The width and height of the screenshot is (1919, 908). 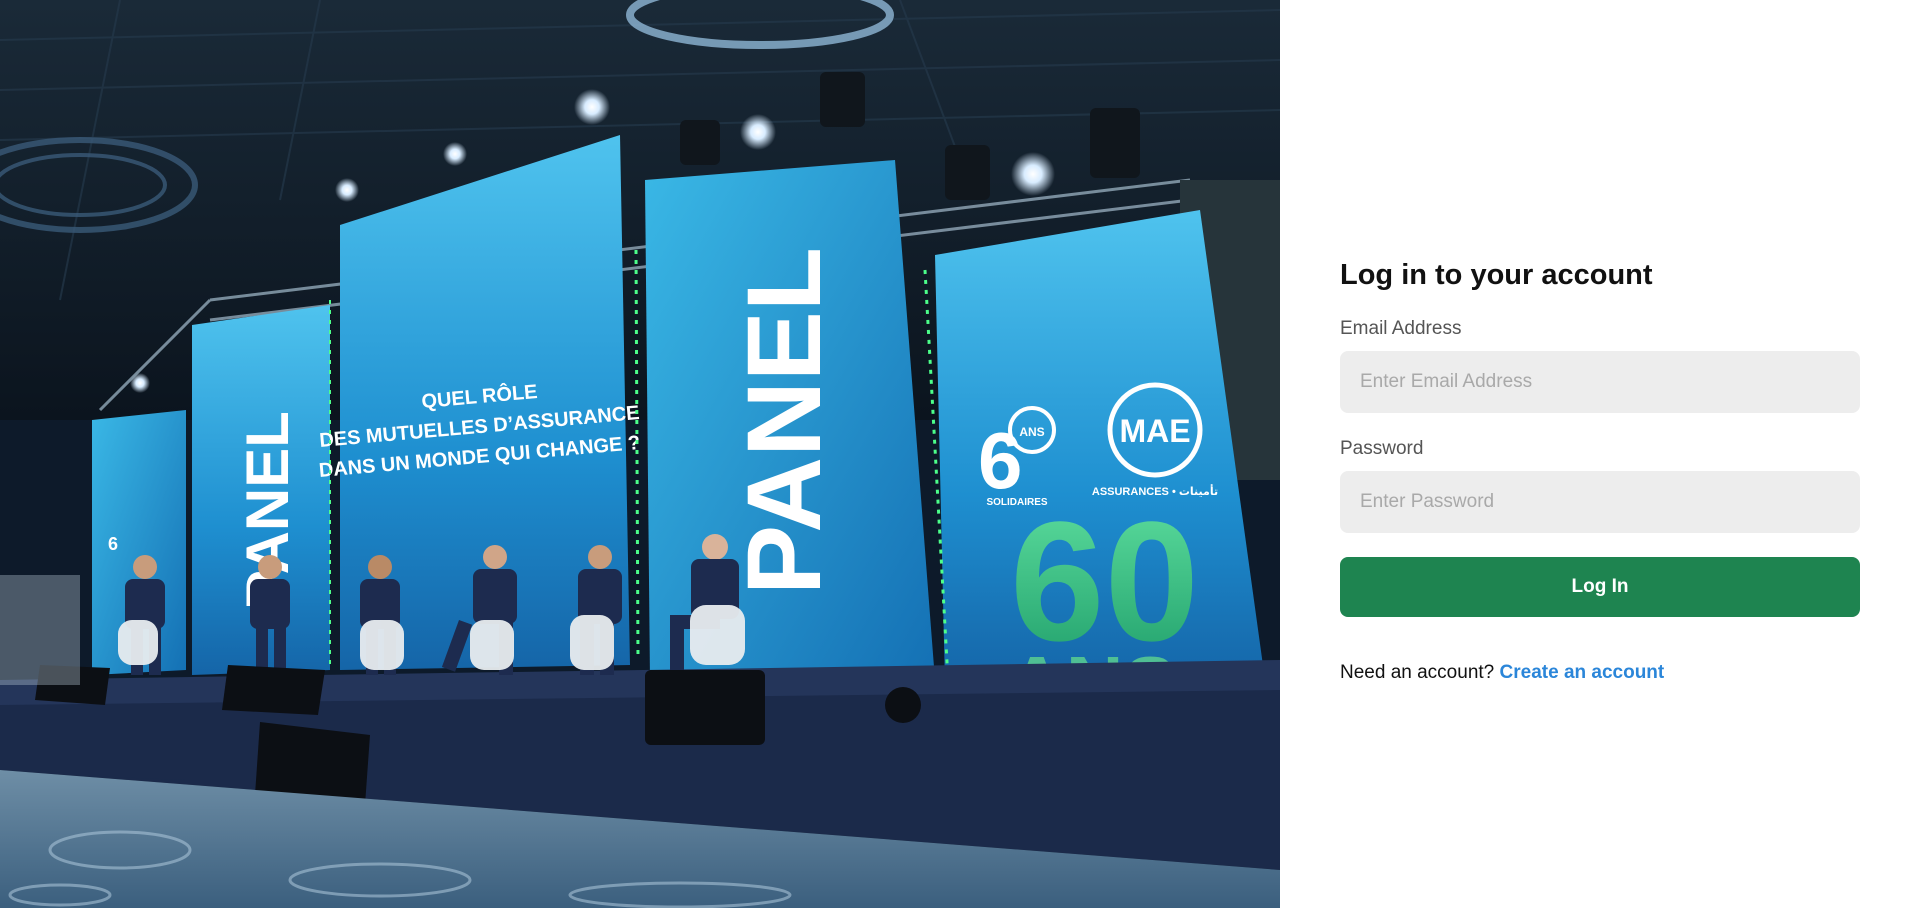 What do you see at coordinates (1031, 432) in the screenshot?
I see `sixty-logo-badge: ANS` at bounding box center [1031, 432].